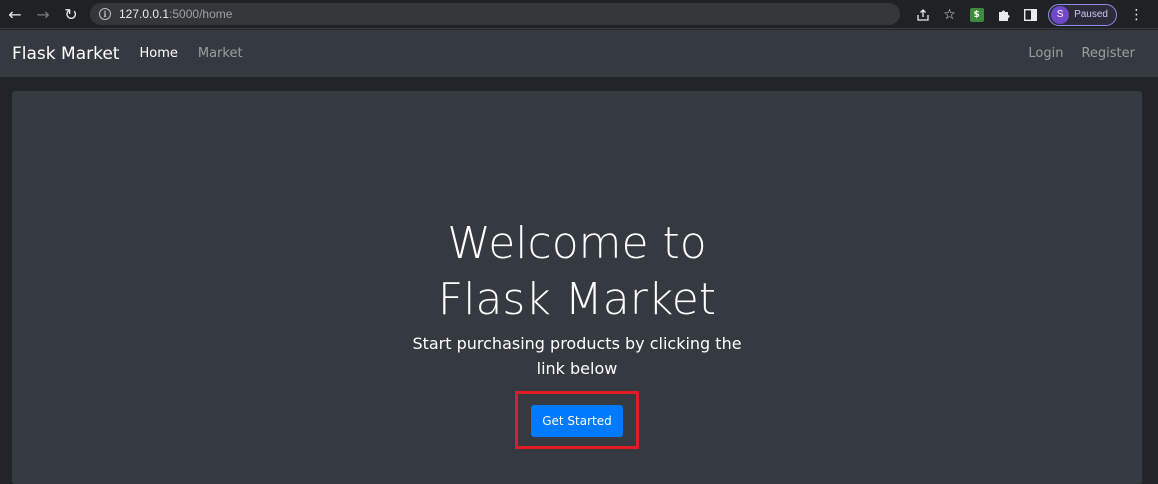 The height and width of the screenshot is (484, 1158). Describe the element at coordinates (1045, 53) in the screenshot. I see `nav-link-login: Login` at that location.